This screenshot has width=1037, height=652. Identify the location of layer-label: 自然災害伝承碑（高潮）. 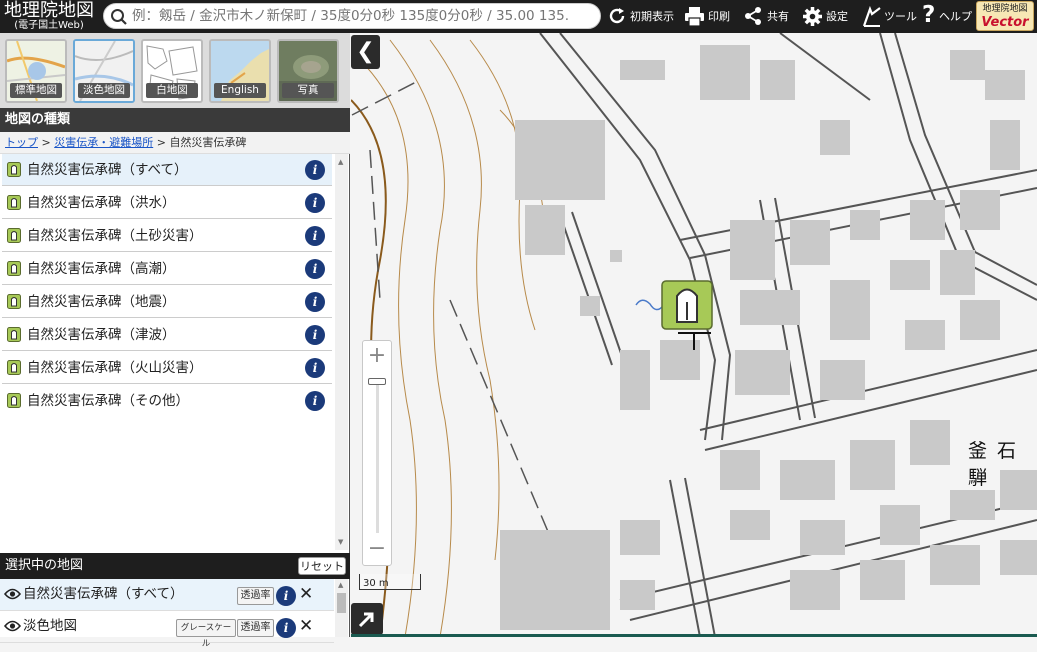
(101, 269).